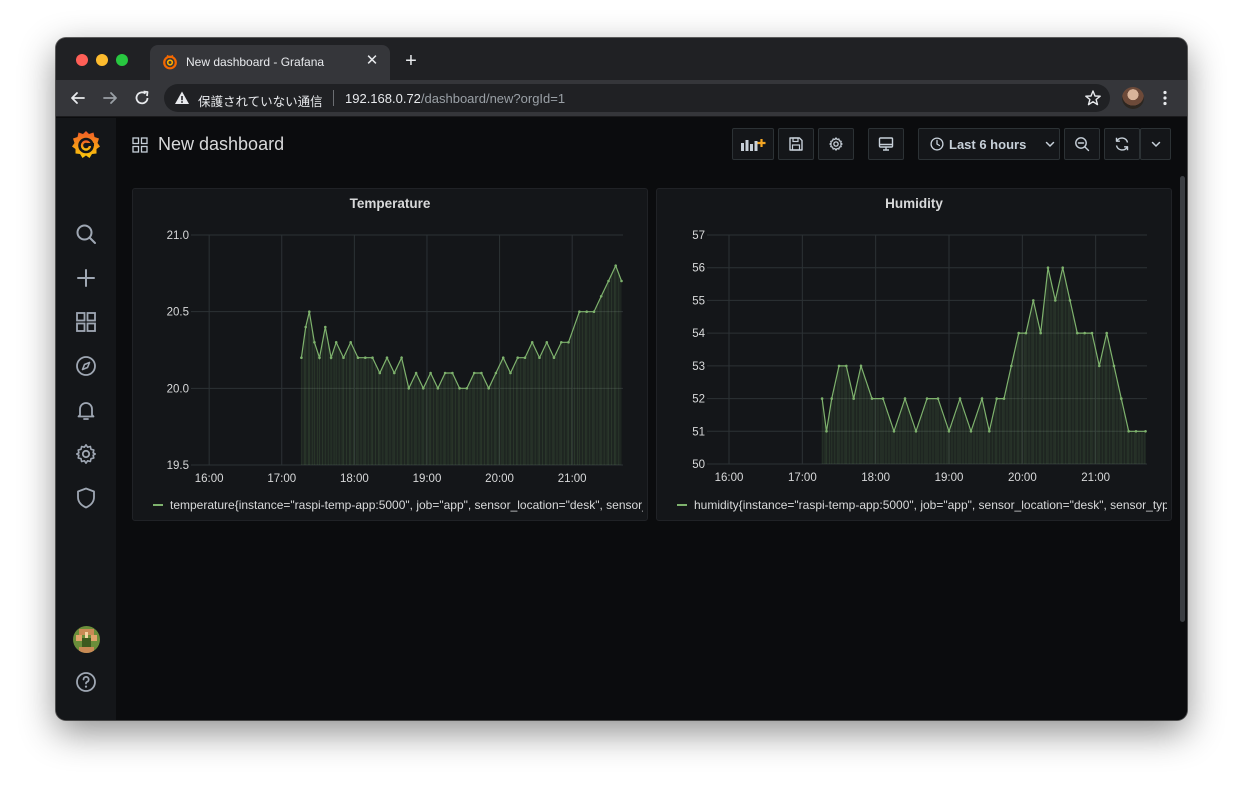 This screenshot has width=1243, height=795. What do you see at coordinates (1182, 399) in the screenshot?
I see `page-scrollbar` at bounding box center [1182, 399].